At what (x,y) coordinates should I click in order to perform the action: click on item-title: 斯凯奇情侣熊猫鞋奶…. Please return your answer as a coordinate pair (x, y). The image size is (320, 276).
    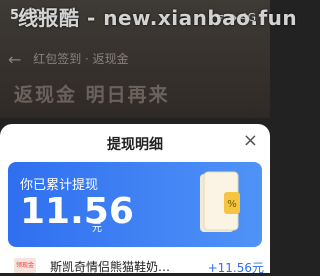
    Looking at the image, I should click on (110, 267).